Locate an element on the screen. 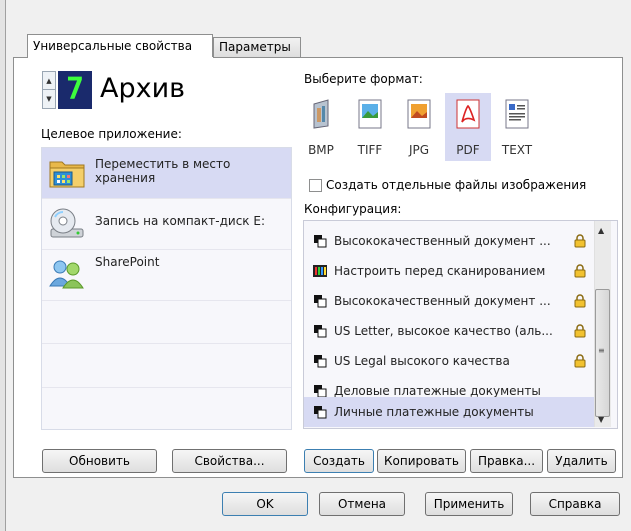 The image size is (631, 531). separate-files-checkbox is located at coordinates (315, 185).